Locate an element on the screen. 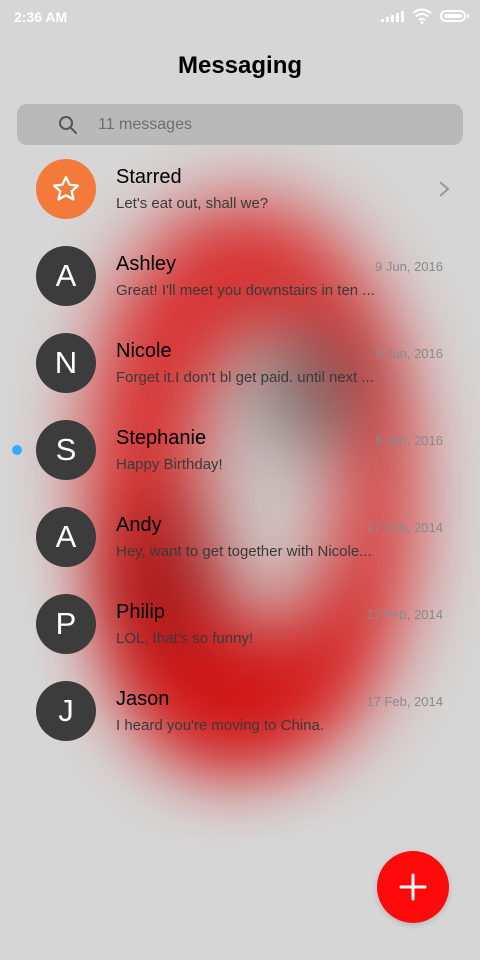 This screenshot has height=960, width=480. contact-name: Ashley is located at coordinates (146, 264).